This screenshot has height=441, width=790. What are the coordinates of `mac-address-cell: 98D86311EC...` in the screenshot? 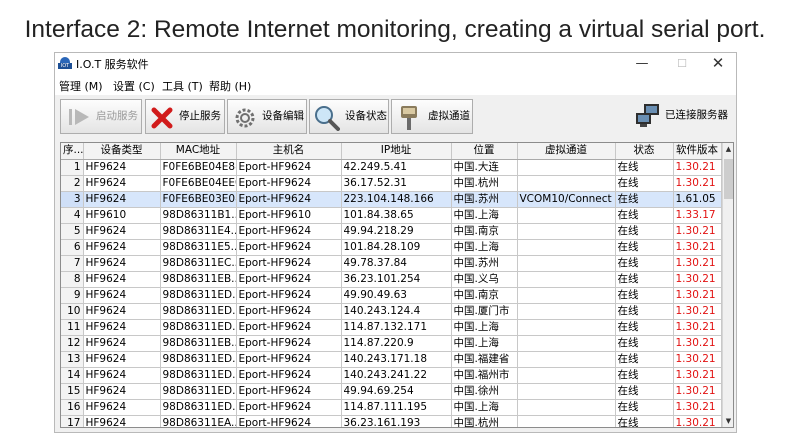 It's located at (198, 263).